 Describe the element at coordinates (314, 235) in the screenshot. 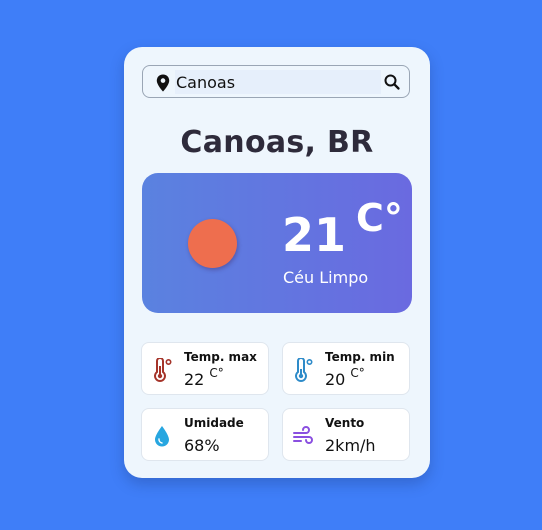

I see `temperature-value: 21` at that location.